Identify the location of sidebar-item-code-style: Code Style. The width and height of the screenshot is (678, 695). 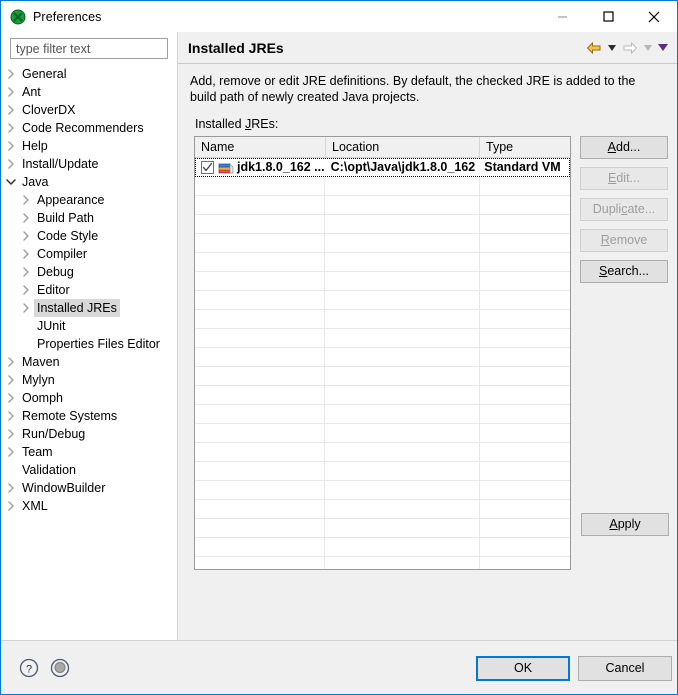
(89, 236).